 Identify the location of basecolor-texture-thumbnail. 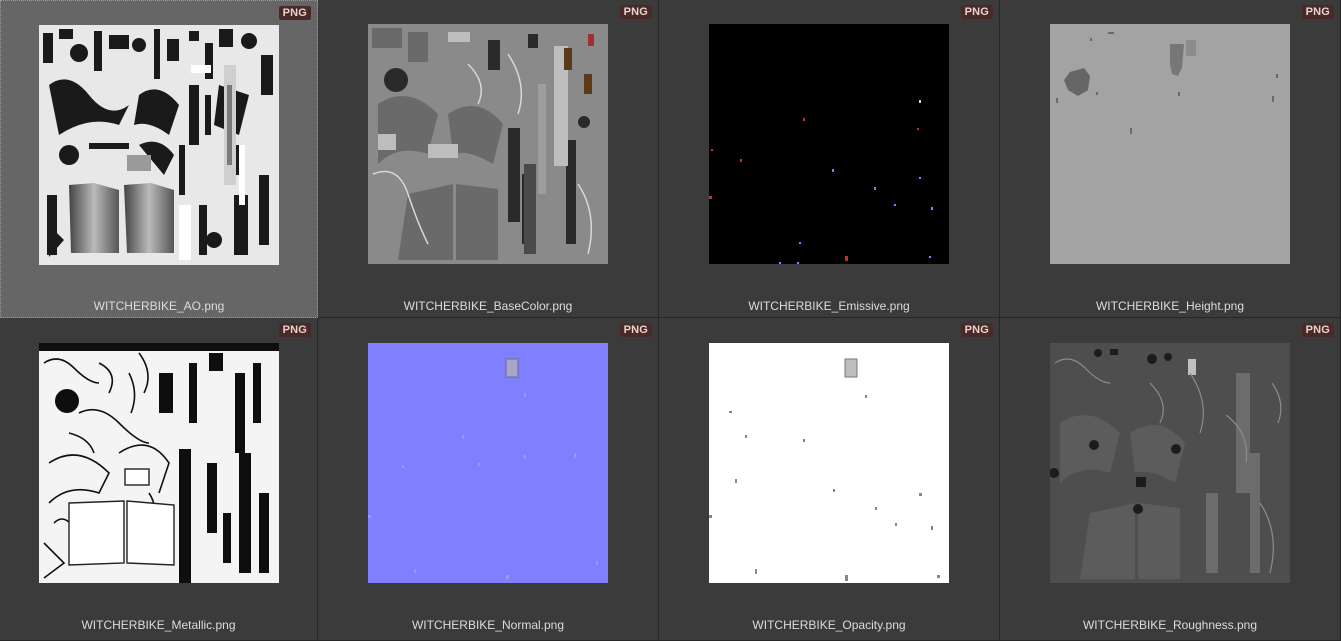
(488, 144).